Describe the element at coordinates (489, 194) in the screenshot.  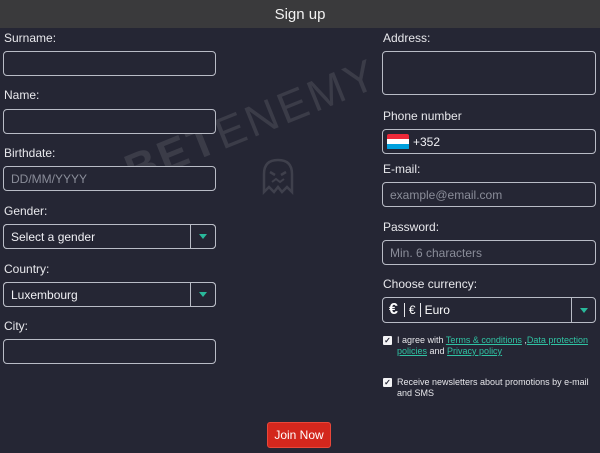
I see `email-input` at that location.